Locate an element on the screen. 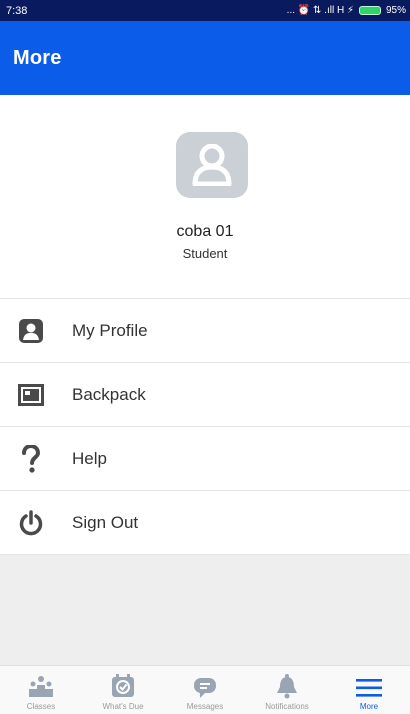 This screenshot has width=410, height=714. profile-name: coba 01 is located at coordinates (205, 231).